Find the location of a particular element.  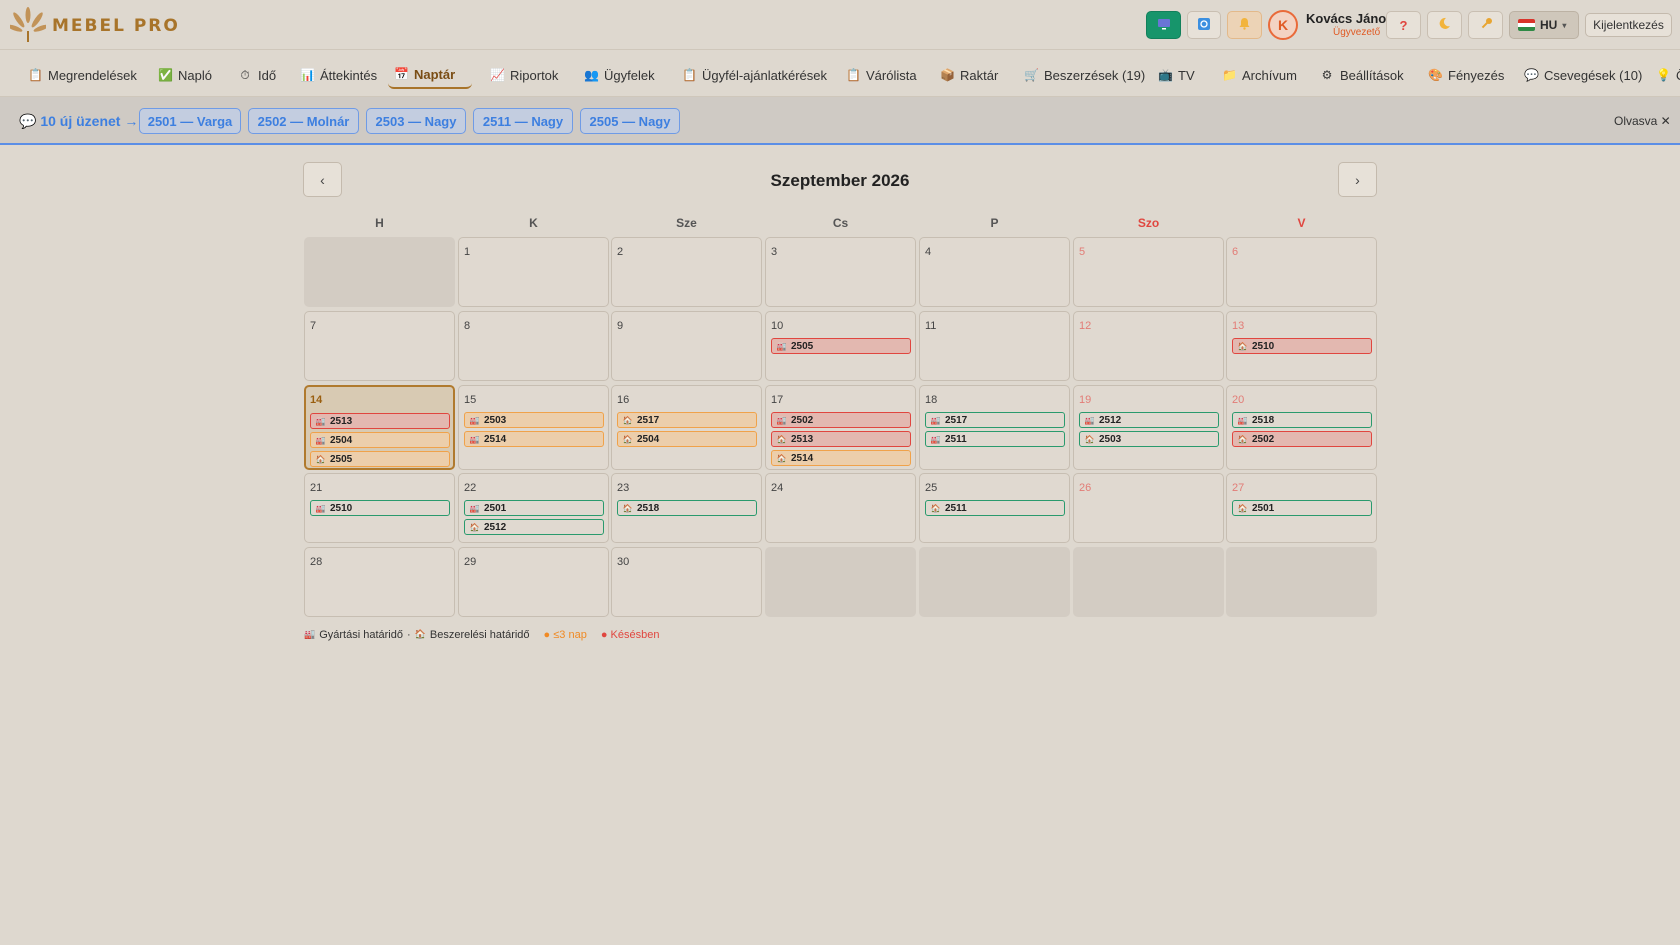

nav-naplo: ✅ Napló is located at coordinates (185, 75).